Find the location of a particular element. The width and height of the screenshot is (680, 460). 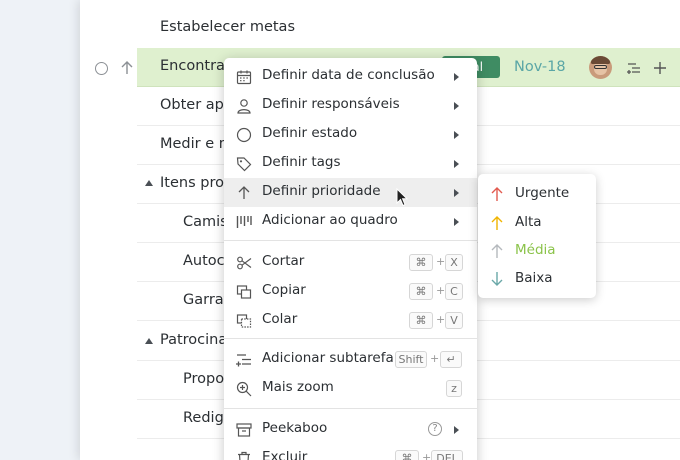

priority-submenu: Urgente Alta Média Baixa is located at coordinates (537, 236).